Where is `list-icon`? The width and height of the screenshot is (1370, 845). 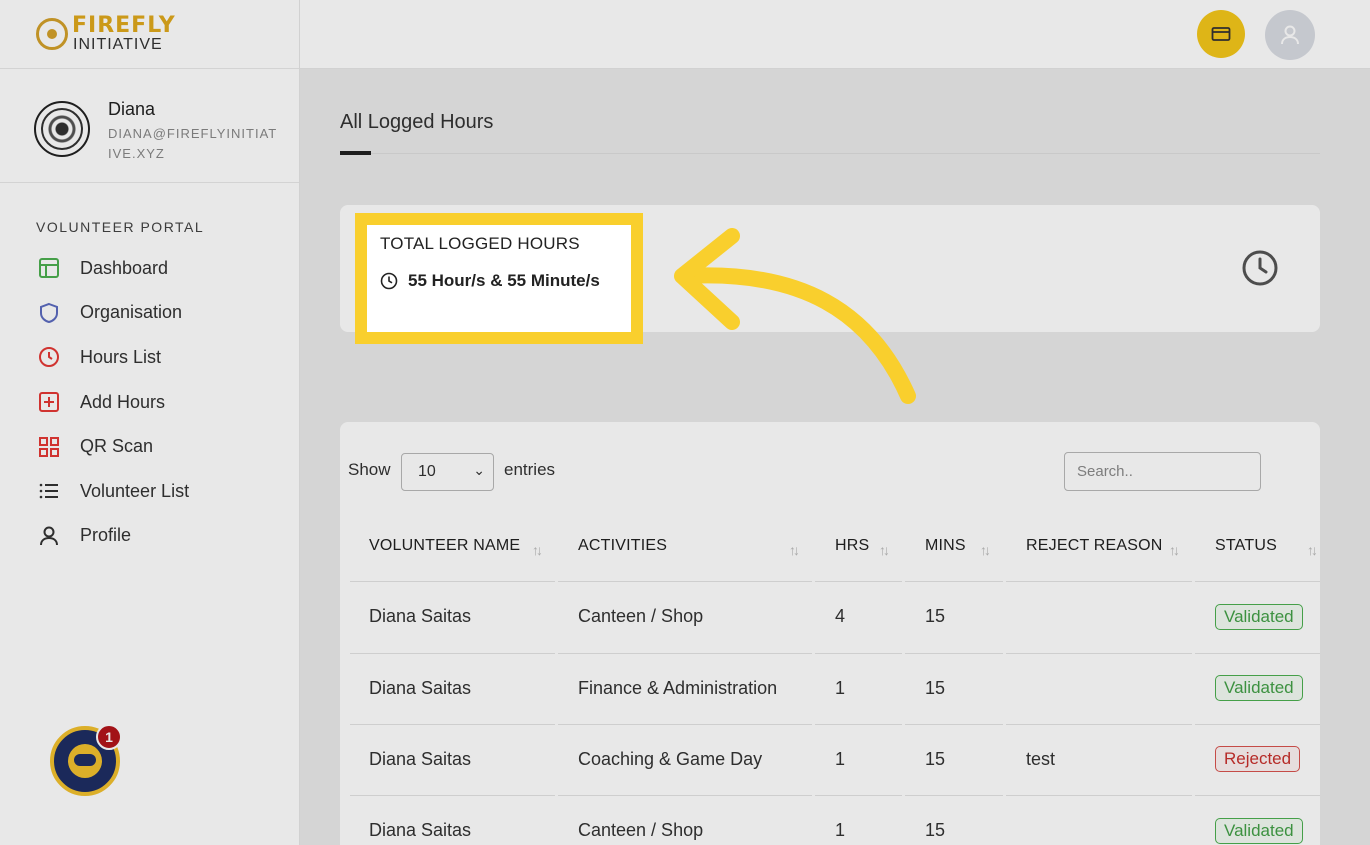
list-icon is located at coordinates (49, 491).